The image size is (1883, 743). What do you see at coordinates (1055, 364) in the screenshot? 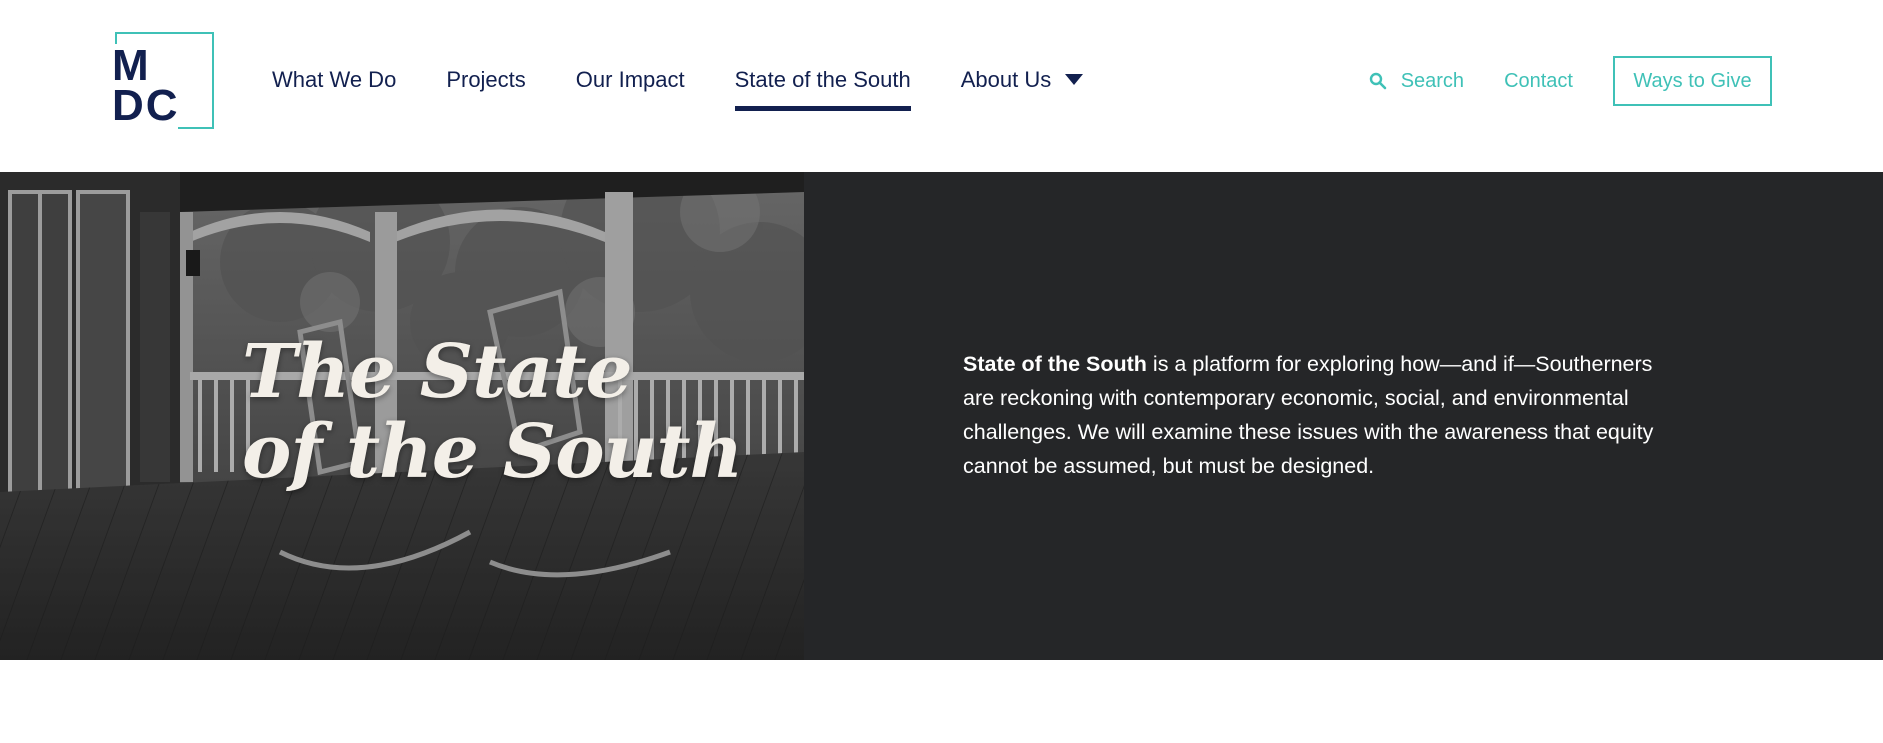
I see `hero-intro-bold: State of the South` at bounding box center [1055, 364].